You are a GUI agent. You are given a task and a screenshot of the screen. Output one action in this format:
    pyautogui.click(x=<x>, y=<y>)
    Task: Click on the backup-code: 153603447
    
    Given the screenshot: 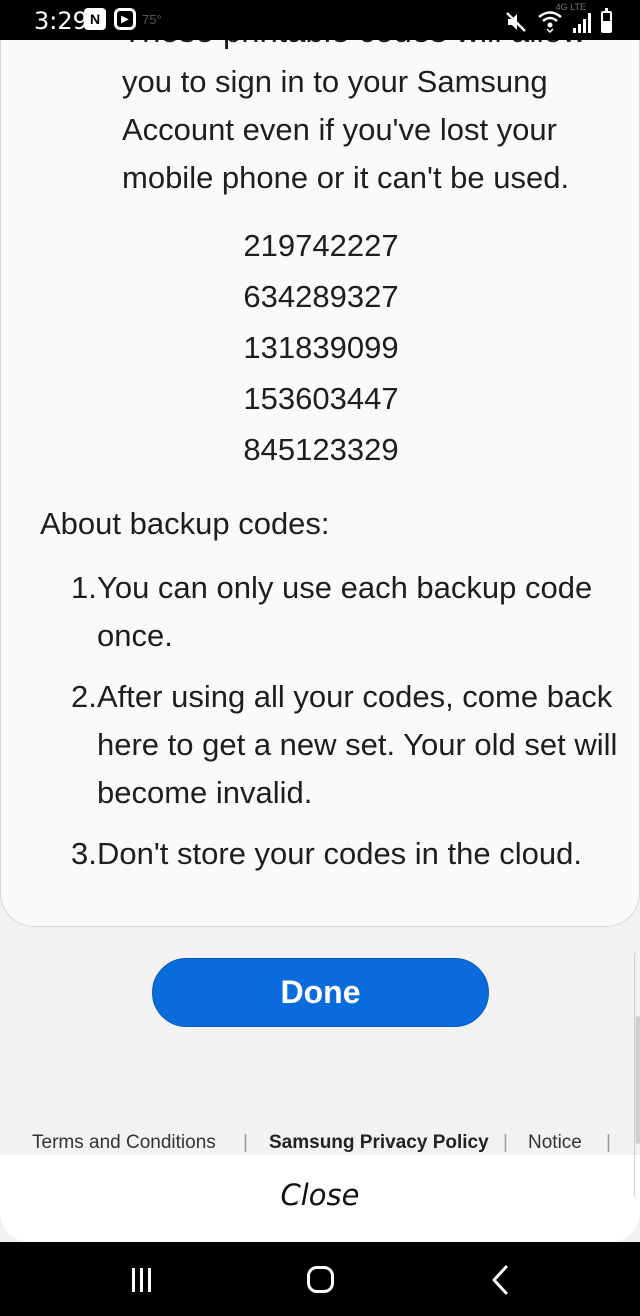 What is the action you would take?
    pyautogui.click(x=321, y=398)
    